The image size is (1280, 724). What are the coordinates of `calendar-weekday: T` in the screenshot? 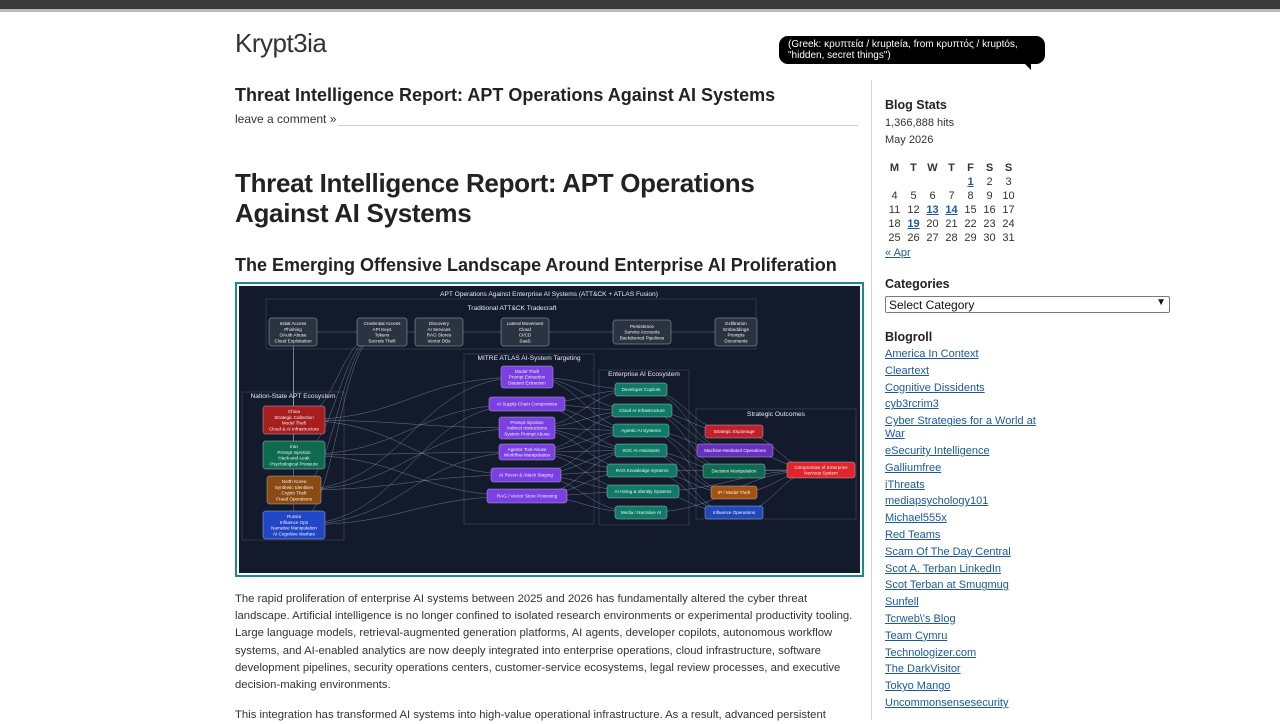 It's located at (951, 168).